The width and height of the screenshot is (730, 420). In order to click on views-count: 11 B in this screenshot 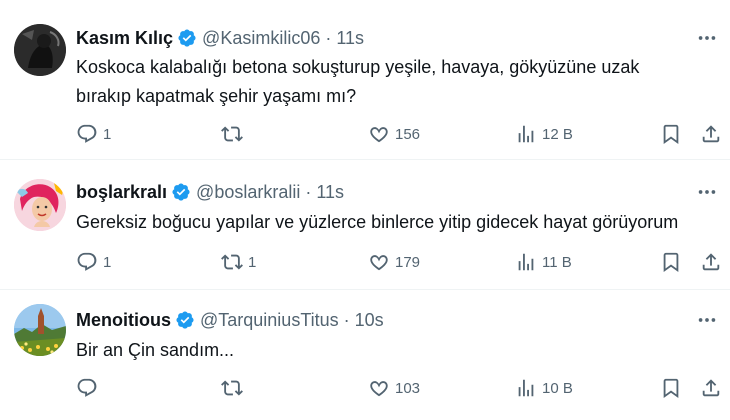, I will do `click(557, 262)`.